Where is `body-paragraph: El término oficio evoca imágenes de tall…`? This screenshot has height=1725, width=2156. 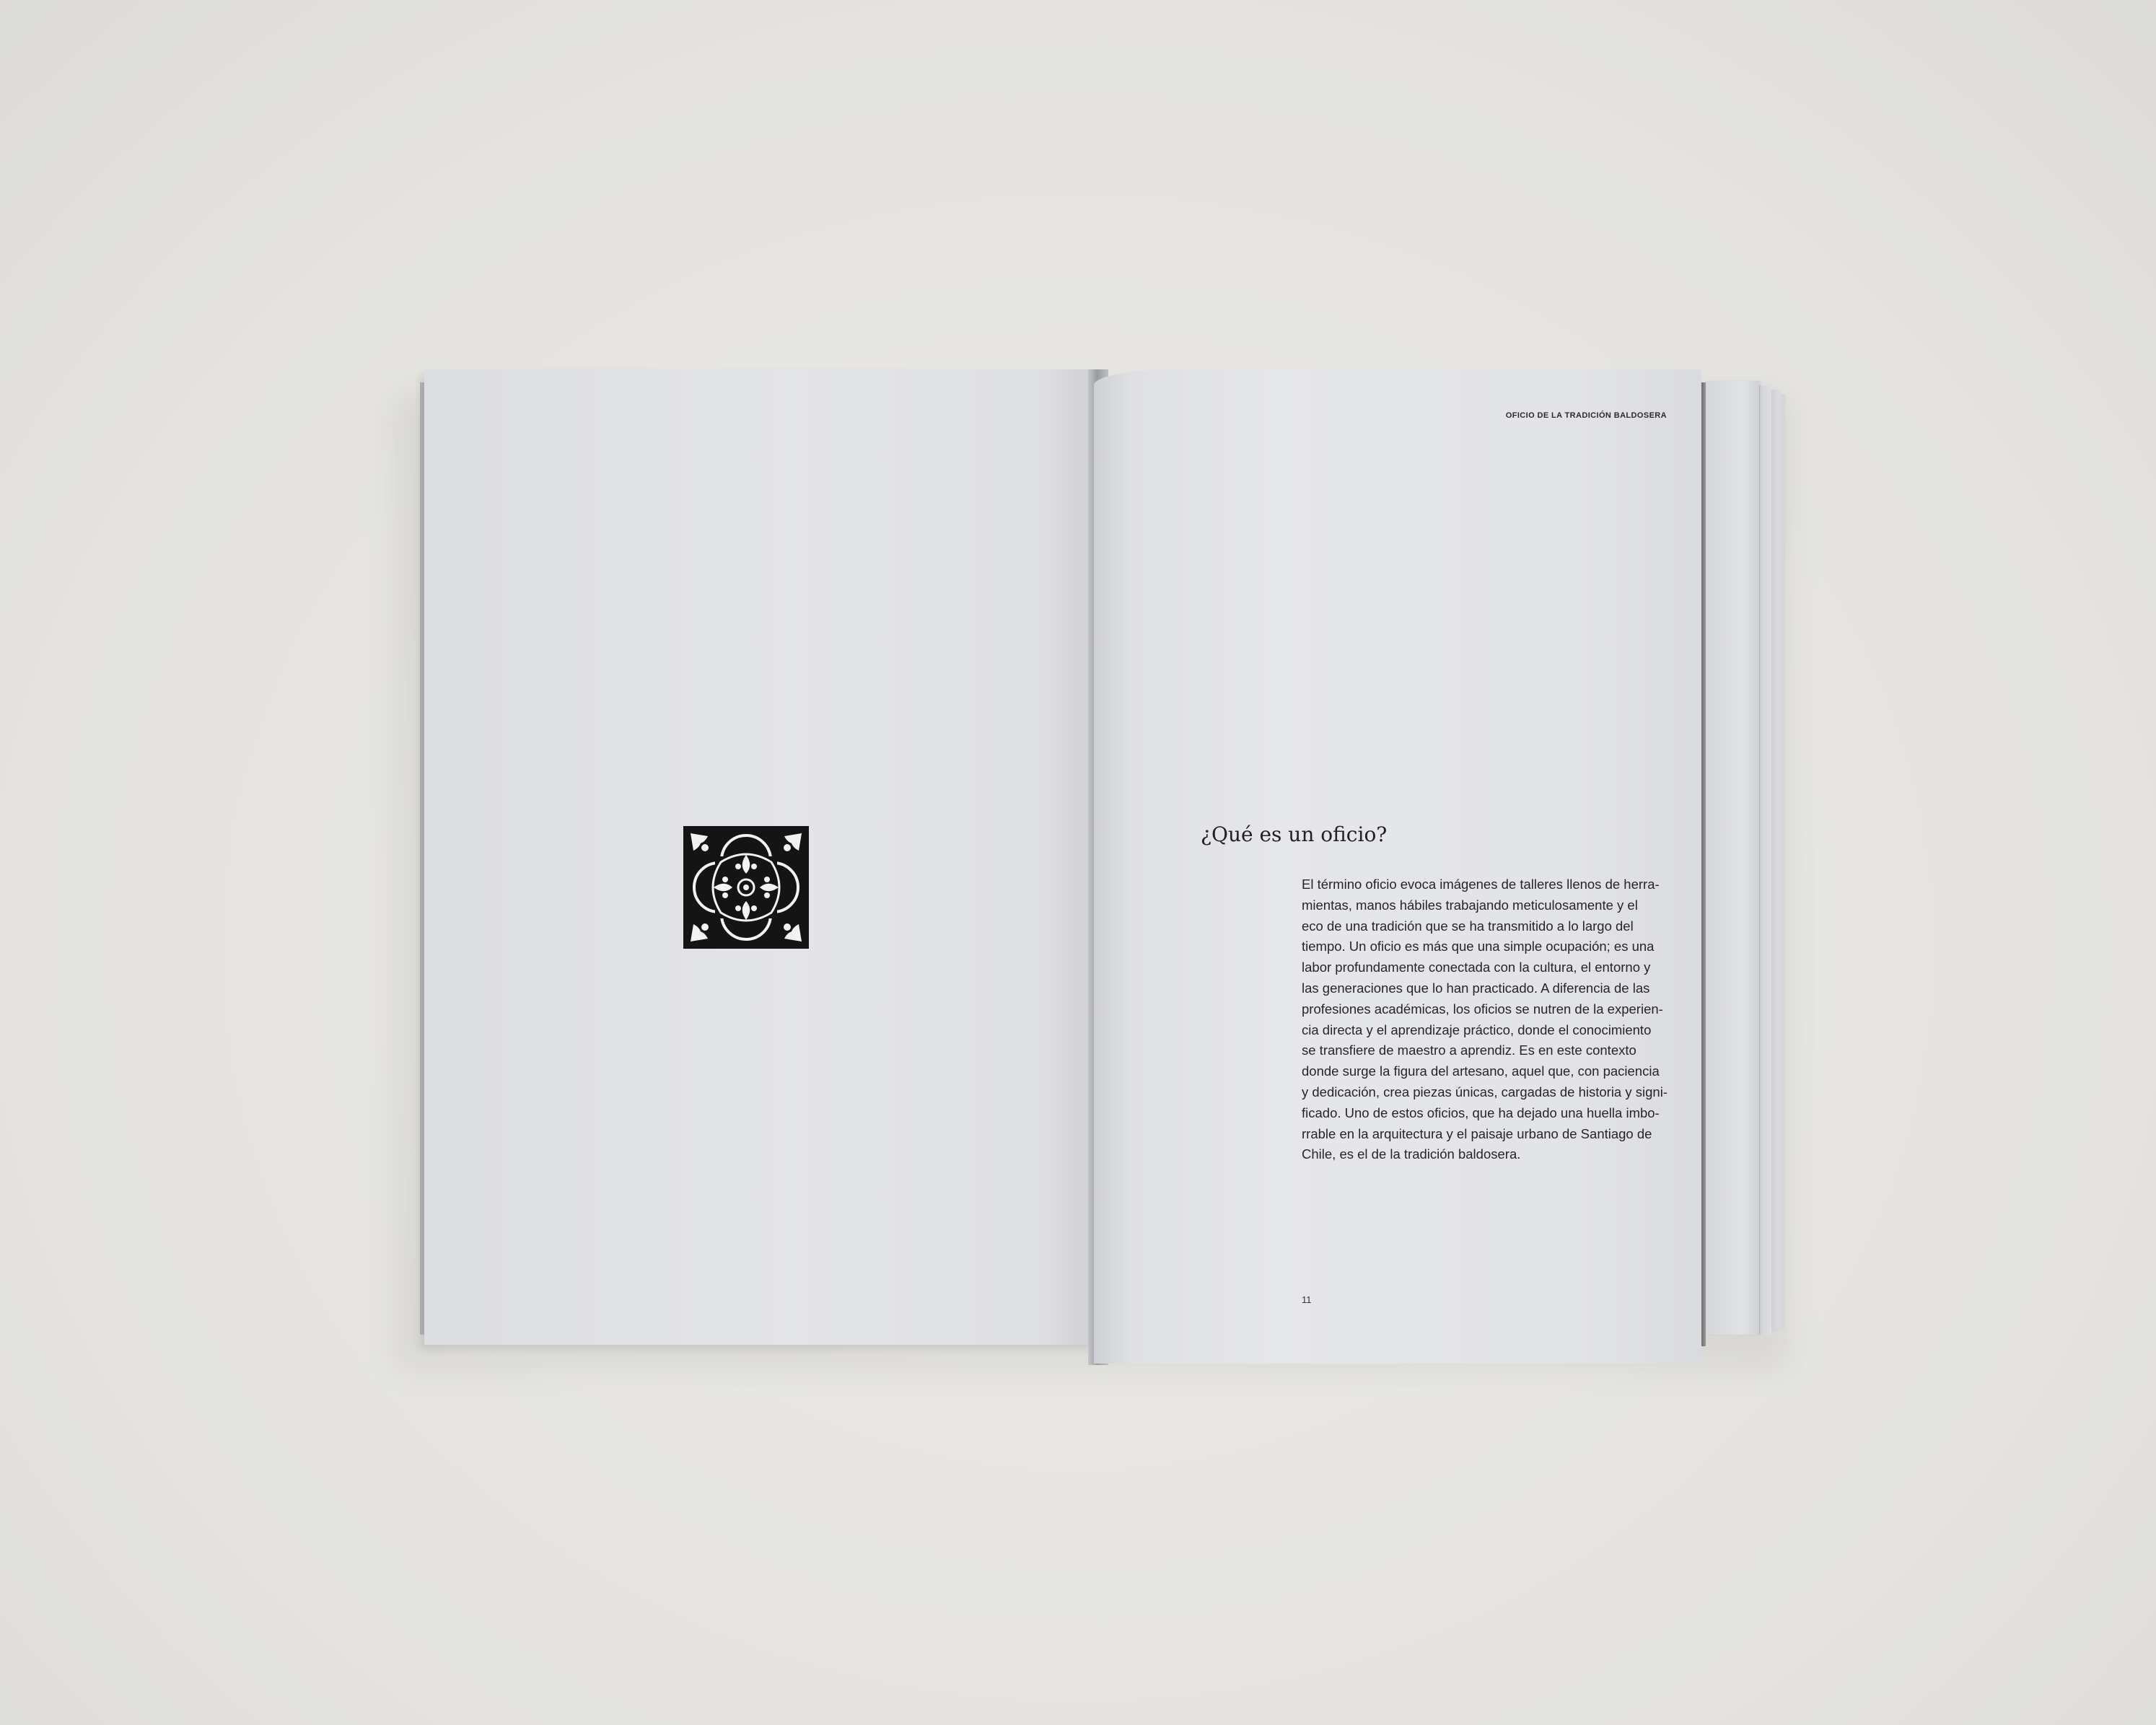 body-paragraph: El término oficio evoca imágenes de tall… is located at coordinates (1485, 1019).